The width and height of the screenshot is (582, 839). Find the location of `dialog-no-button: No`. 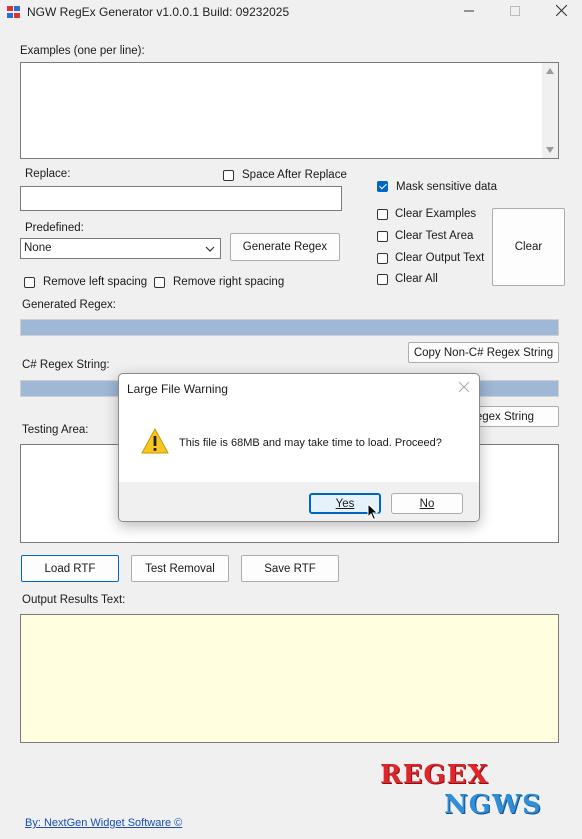

dialog-no-button: No is located at coordinates (427, 503).